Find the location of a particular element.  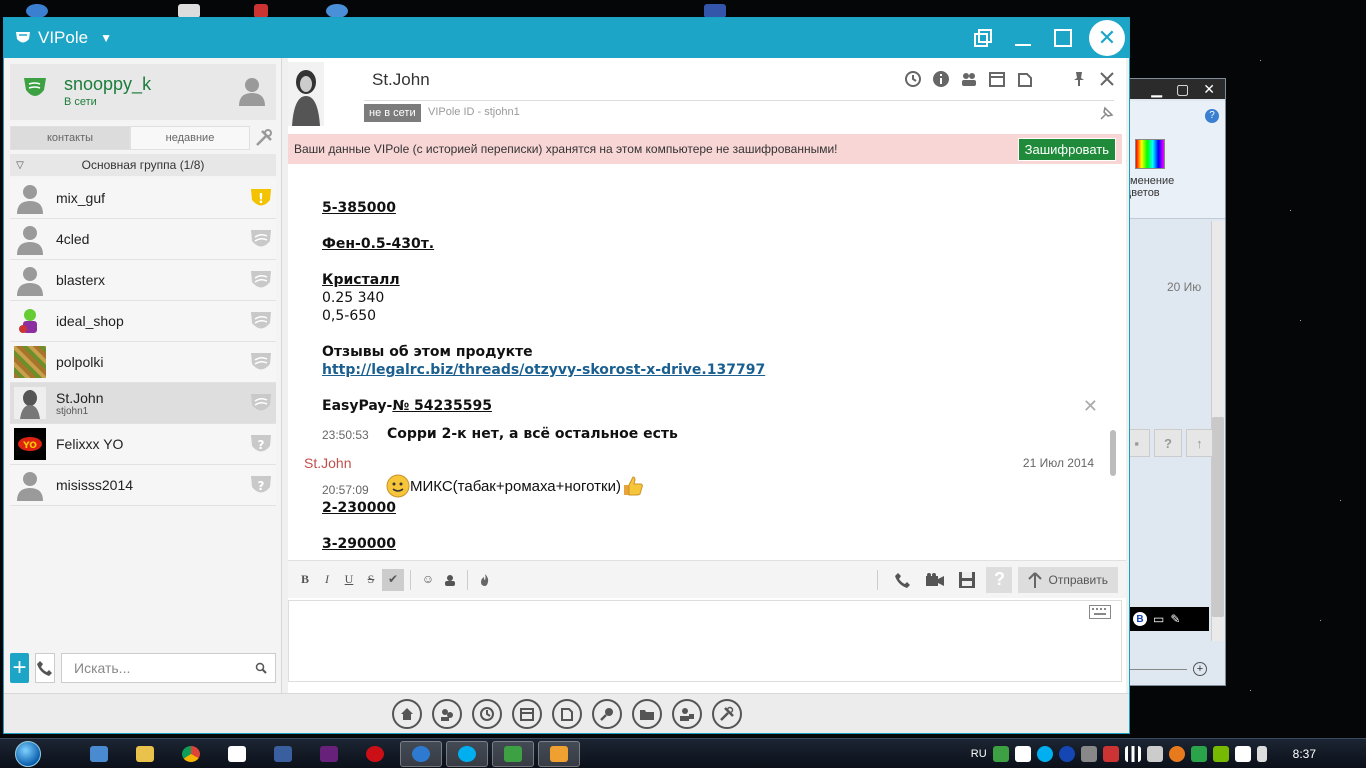

contact-item: 4cled is located at coordinates (143, 239).